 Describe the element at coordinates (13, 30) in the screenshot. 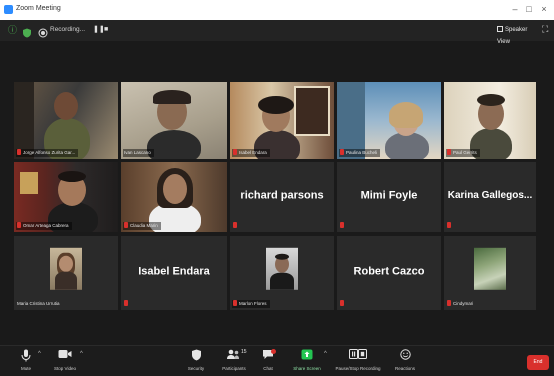

I see `info-icon: ⓘ` at that location.